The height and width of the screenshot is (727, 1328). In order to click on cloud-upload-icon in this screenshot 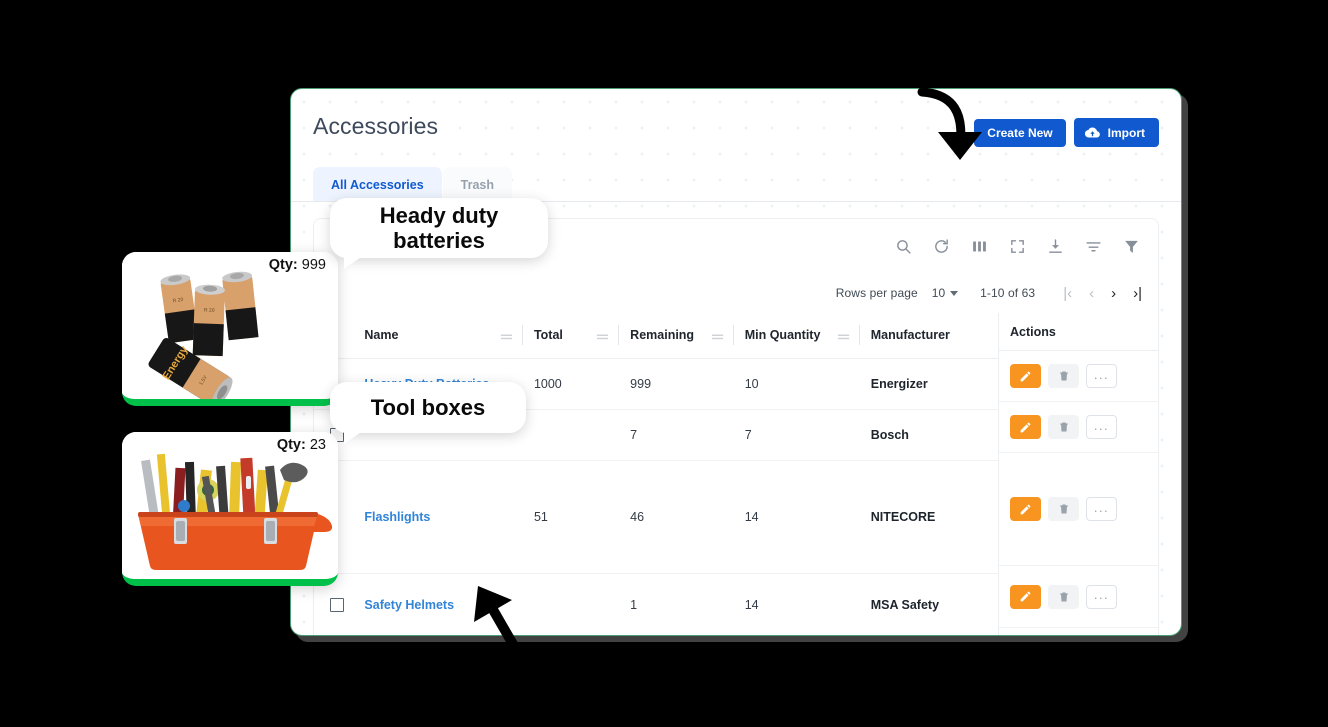, I will do `click(1092, 132)`.